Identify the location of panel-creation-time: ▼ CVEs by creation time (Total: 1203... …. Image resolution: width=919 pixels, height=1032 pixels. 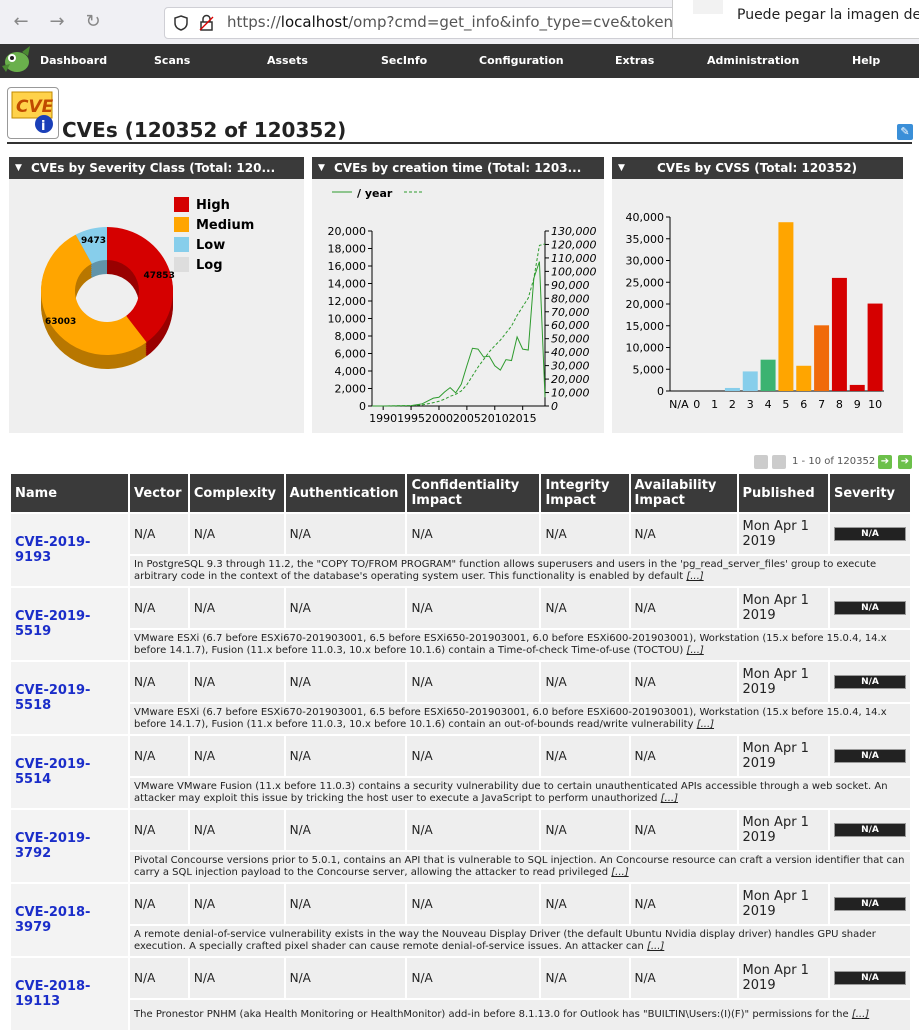
(458, 295).